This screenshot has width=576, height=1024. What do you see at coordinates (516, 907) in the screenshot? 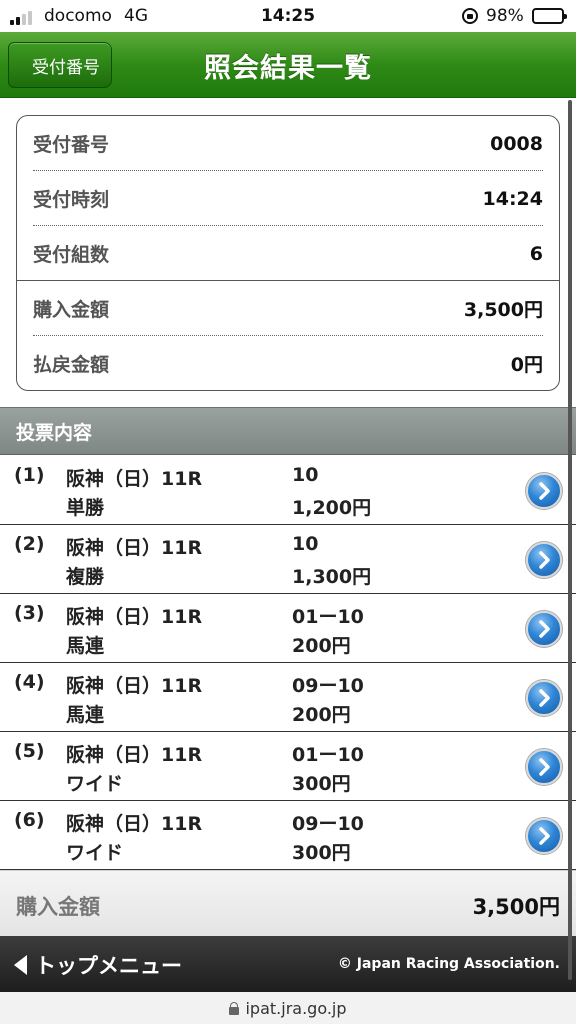
I see `total-value: 3,500円` at bounding box center [516, 907].